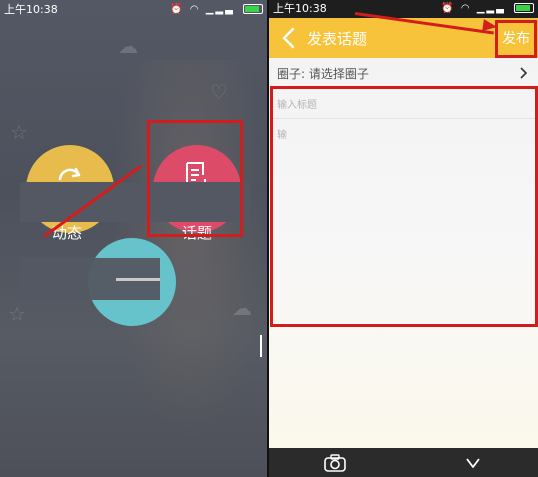  I want to click on doodle-heart-icon: ♡, so click(219, 92).